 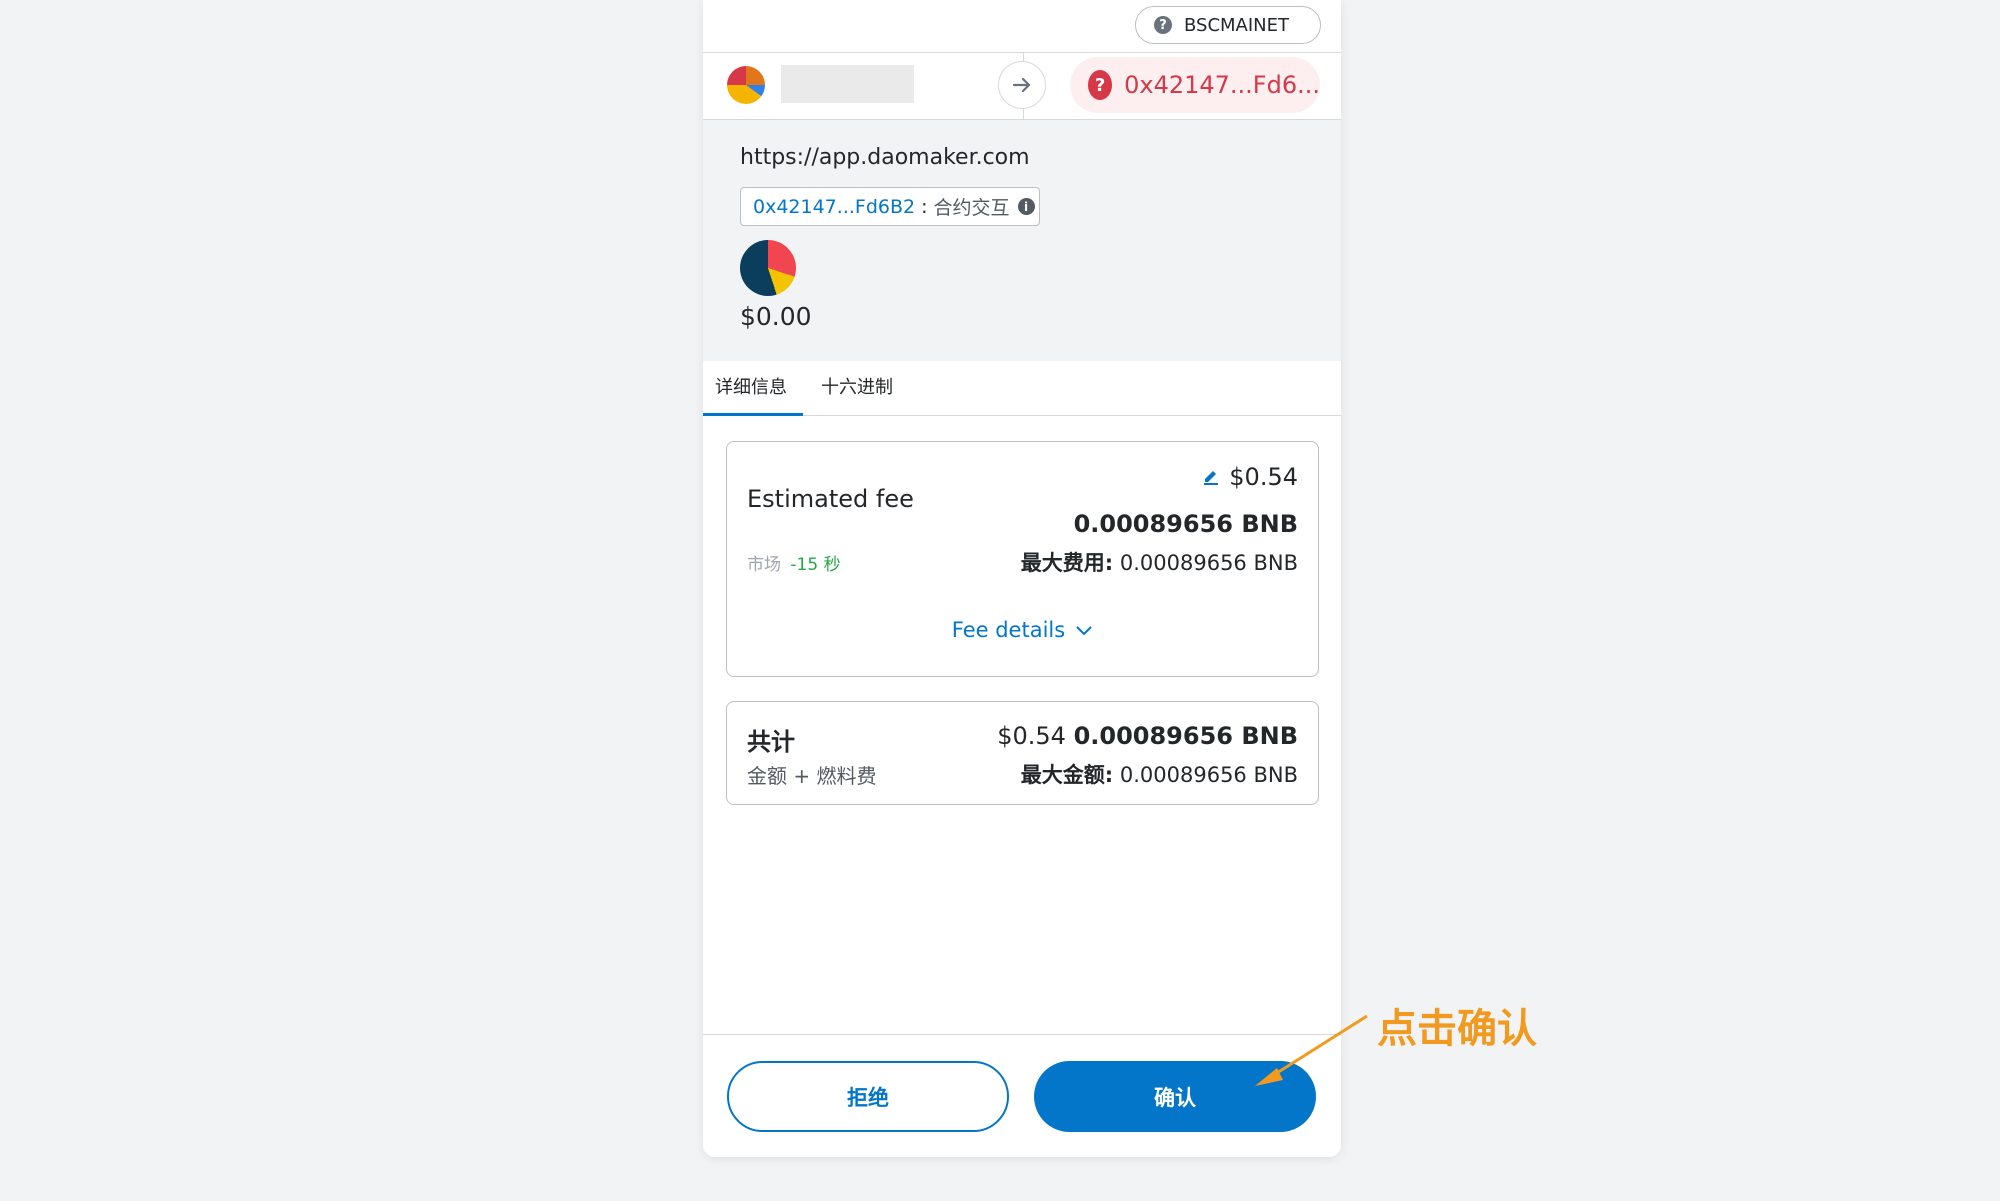 What do you see at coordinates (1084, 630) in the screenshot?
I see `chevron-down-icon` at bounding box center [1084, 630].